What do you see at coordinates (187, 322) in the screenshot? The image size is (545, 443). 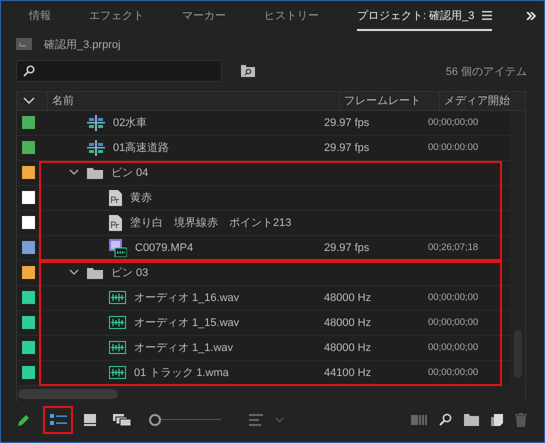 I see `item-name: オーディオ 1_15.wav` at bounding box center [187, 322].